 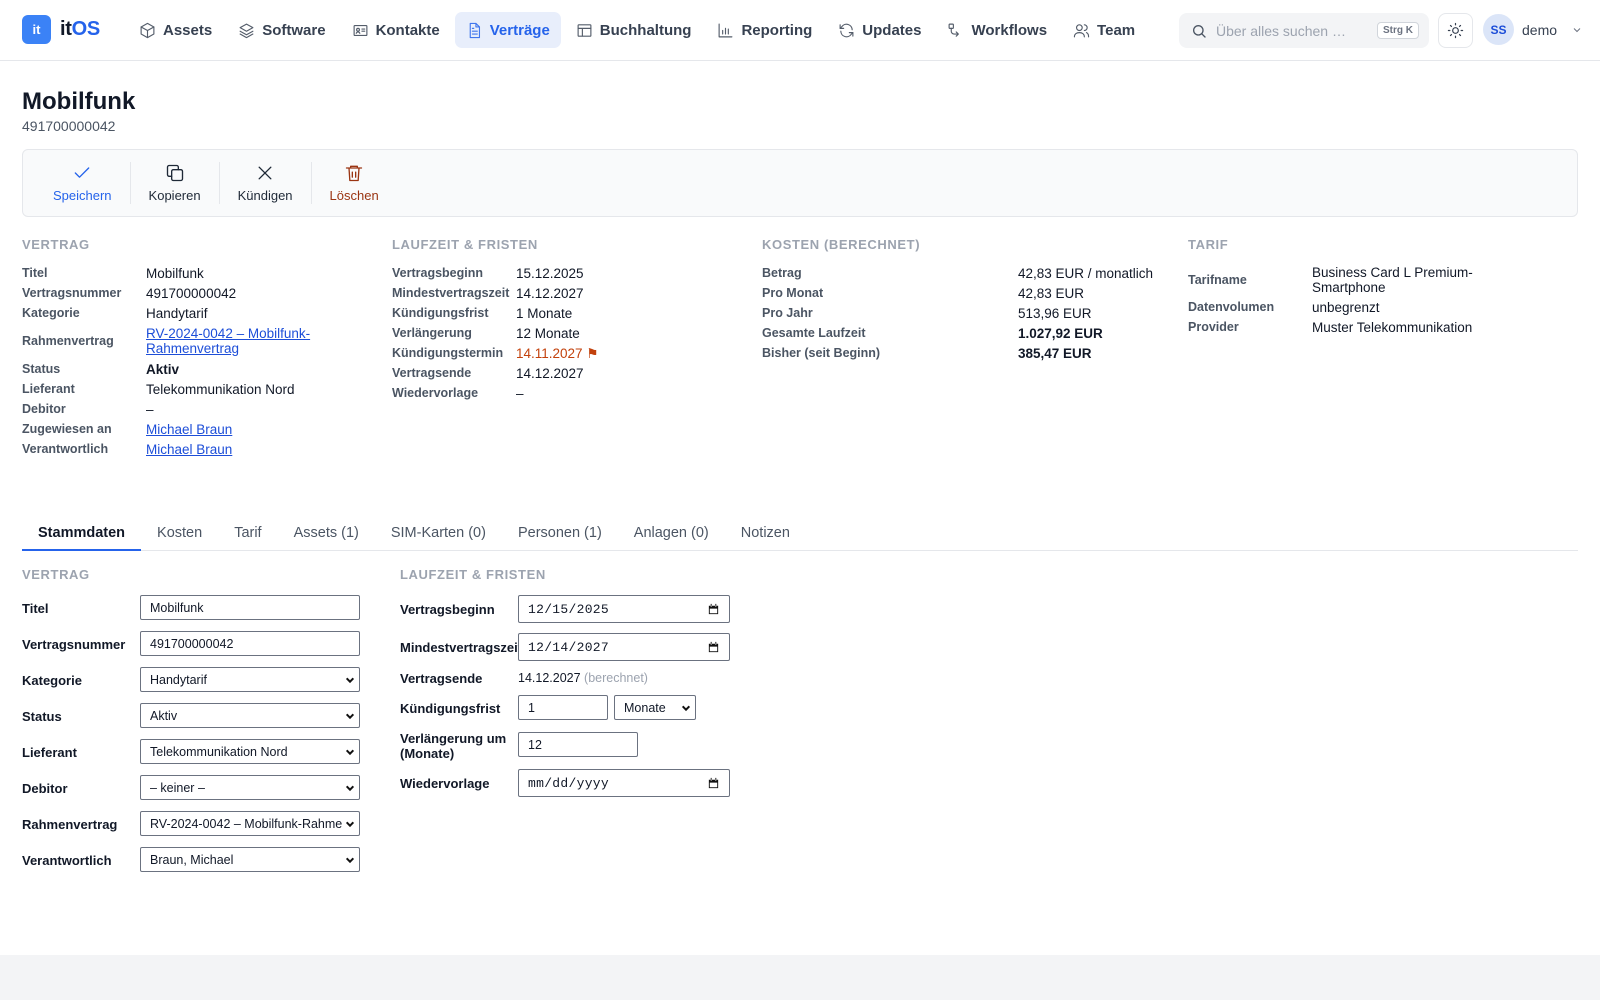 I want to click on tab-personen: Personen (1), so click(x=560, y=534).